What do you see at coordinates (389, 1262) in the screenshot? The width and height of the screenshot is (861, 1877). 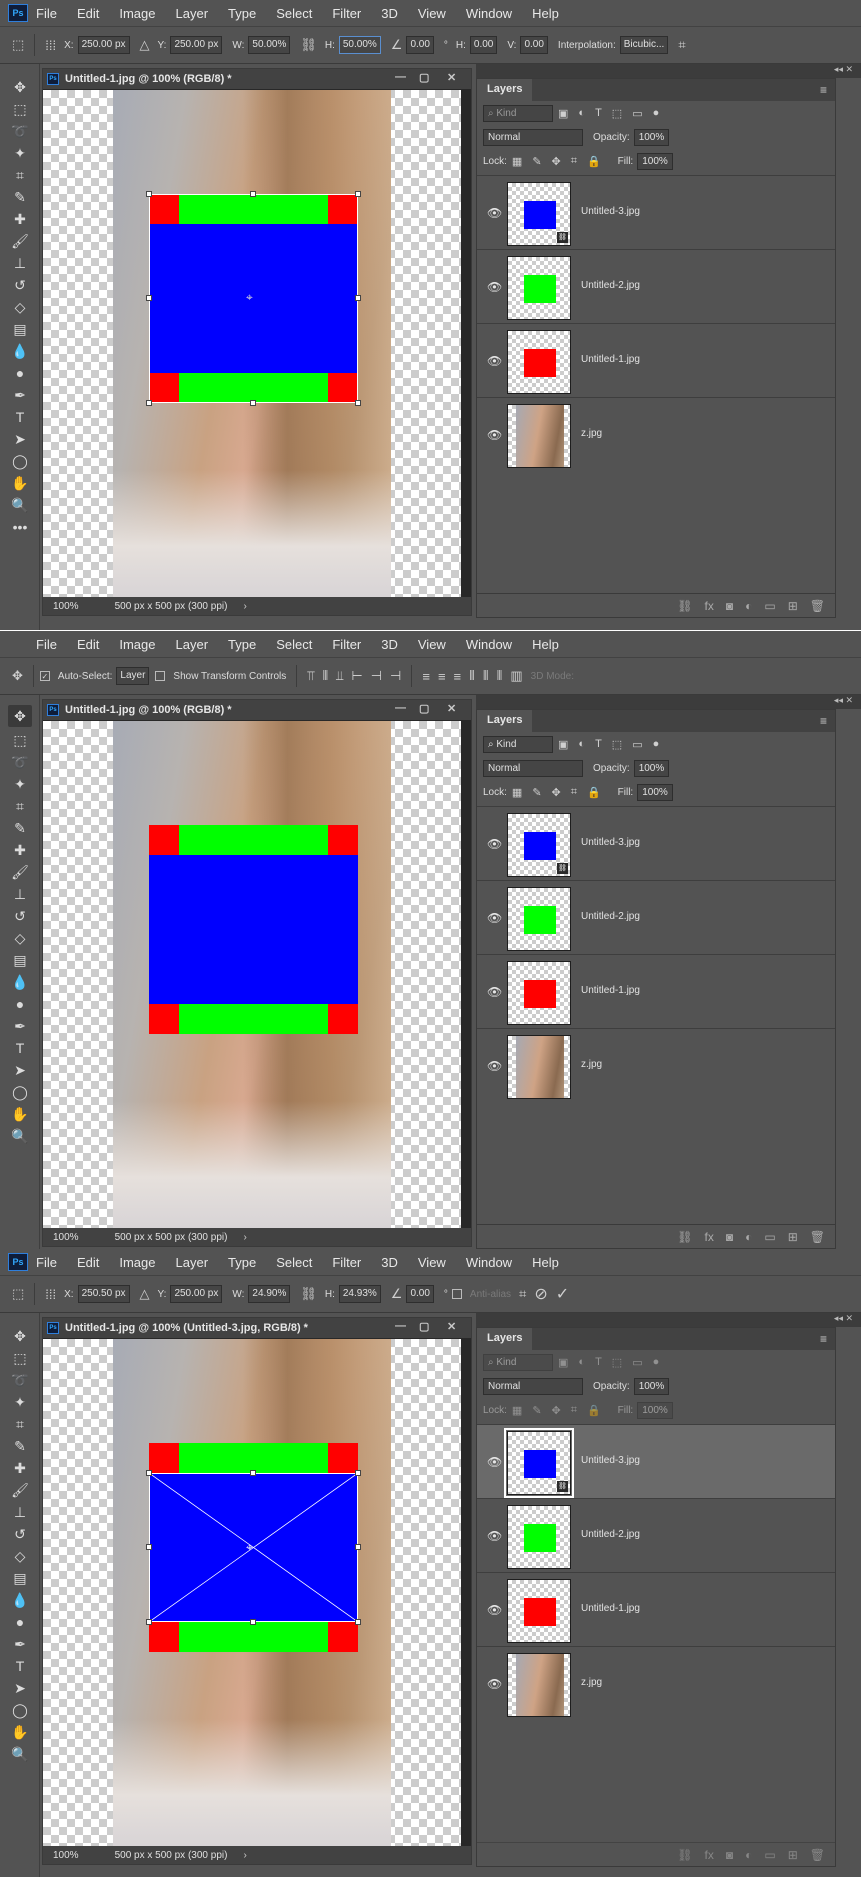 I see `menu-3d: 3D` at bounding box center [389, 1262].